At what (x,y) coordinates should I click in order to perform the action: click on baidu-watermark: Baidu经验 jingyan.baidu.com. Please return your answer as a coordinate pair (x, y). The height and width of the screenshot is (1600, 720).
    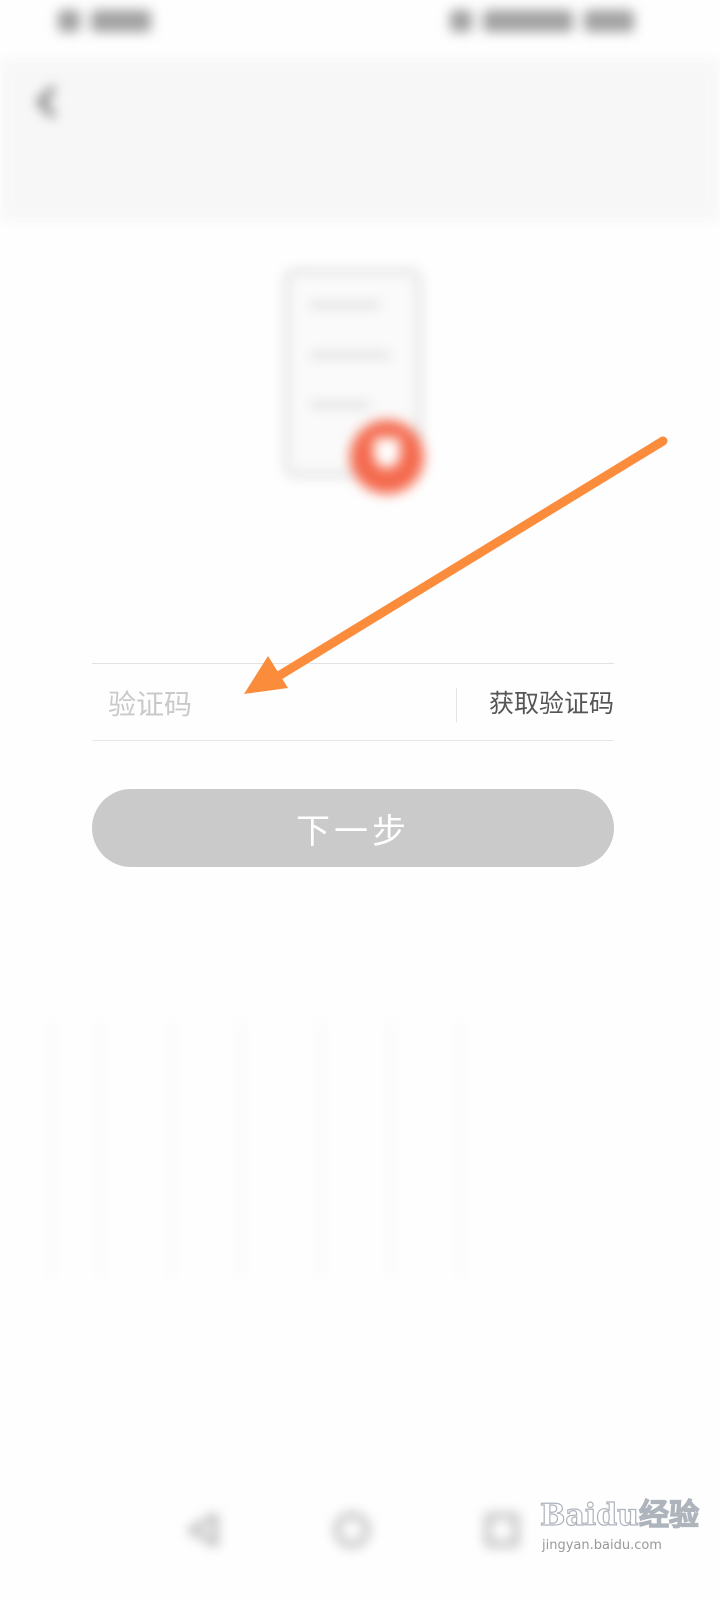
    Looking at the image, I should click on (627, 1535).